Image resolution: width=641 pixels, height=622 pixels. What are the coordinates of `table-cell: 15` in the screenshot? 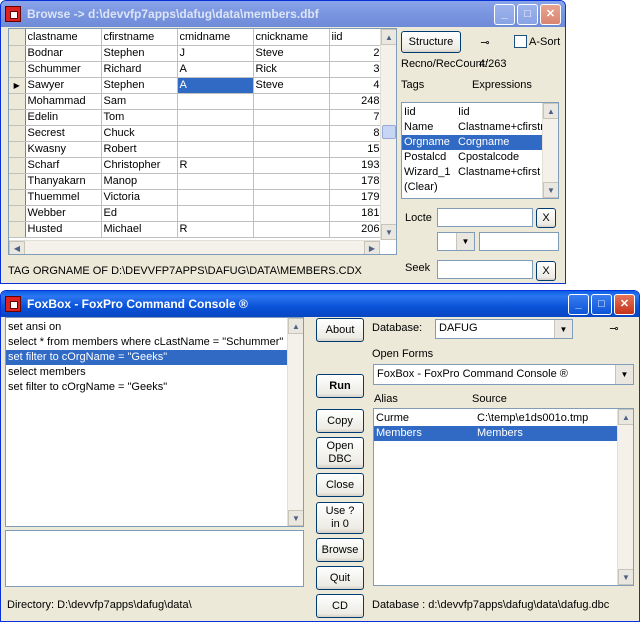 It's located at (356, 149).